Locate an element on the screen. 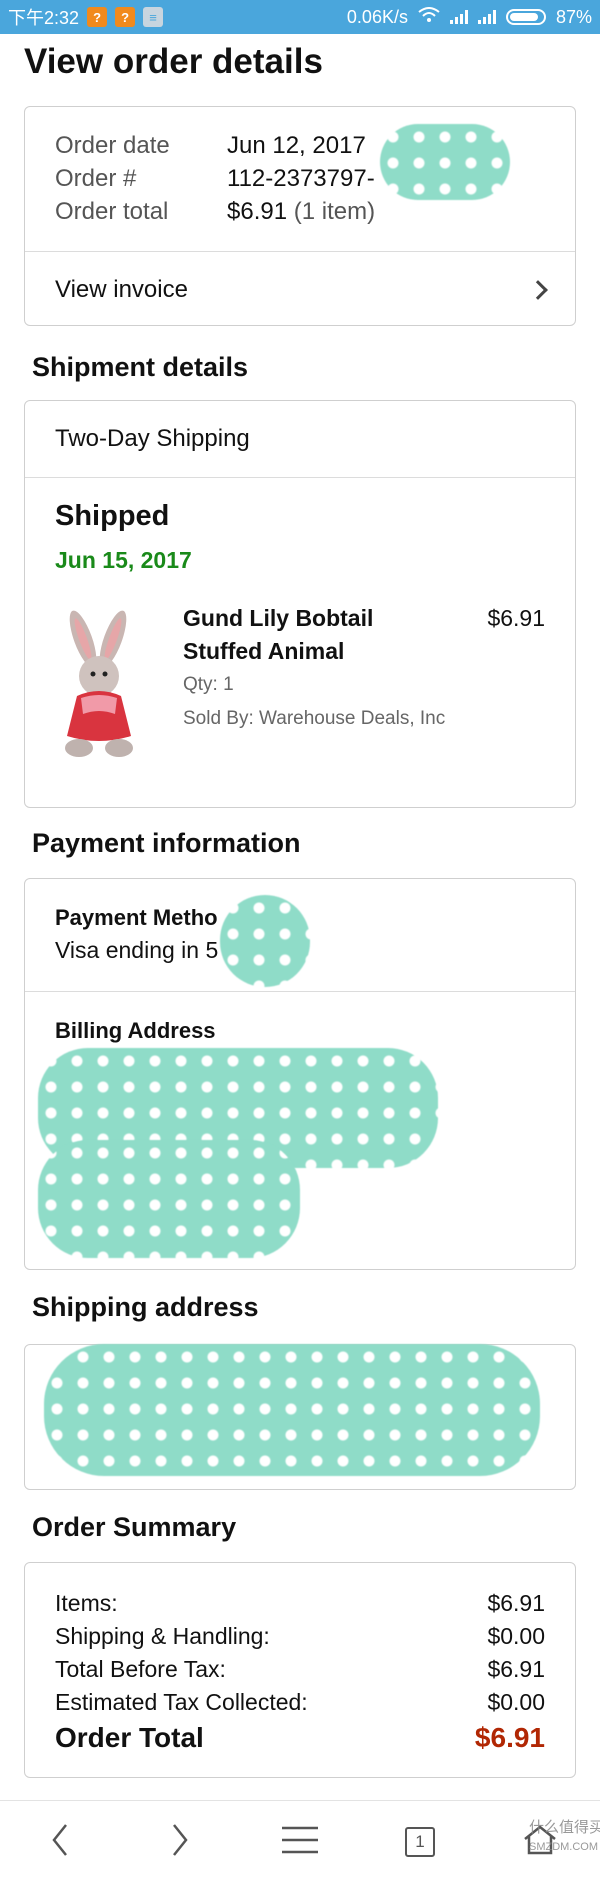  network-speed: 0.06K/s is located at coordinates (377, 16).